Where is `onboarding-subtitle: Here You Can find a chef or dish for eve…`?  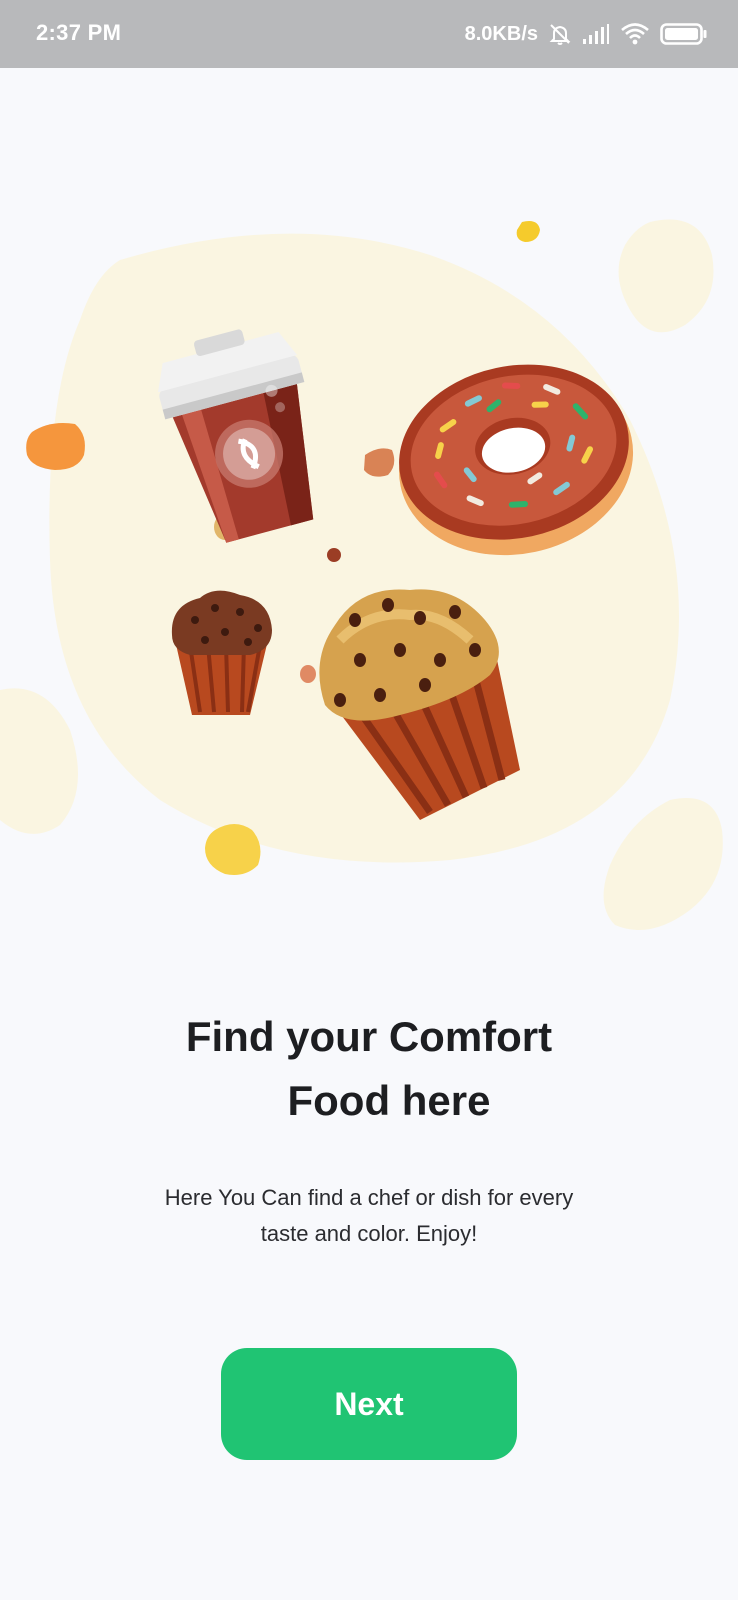 onboarding-subtitle: Here You Can find a chef or dish for eve… is located at coordinates (369, 1216).